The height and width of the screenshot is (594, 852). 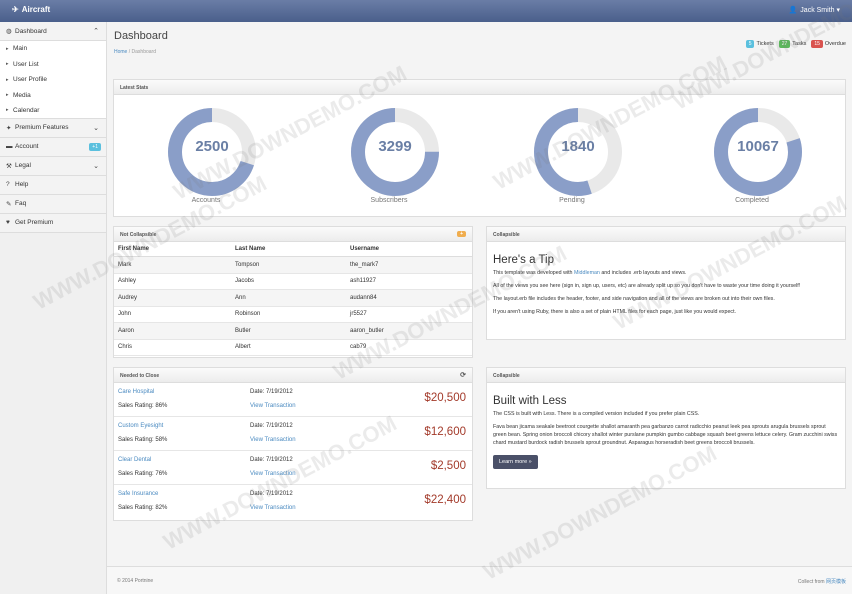 What do you see at coordinates (288, 314) in the screenshot?
I see `table-cell: Robinson` at bounding box center [288, 314].